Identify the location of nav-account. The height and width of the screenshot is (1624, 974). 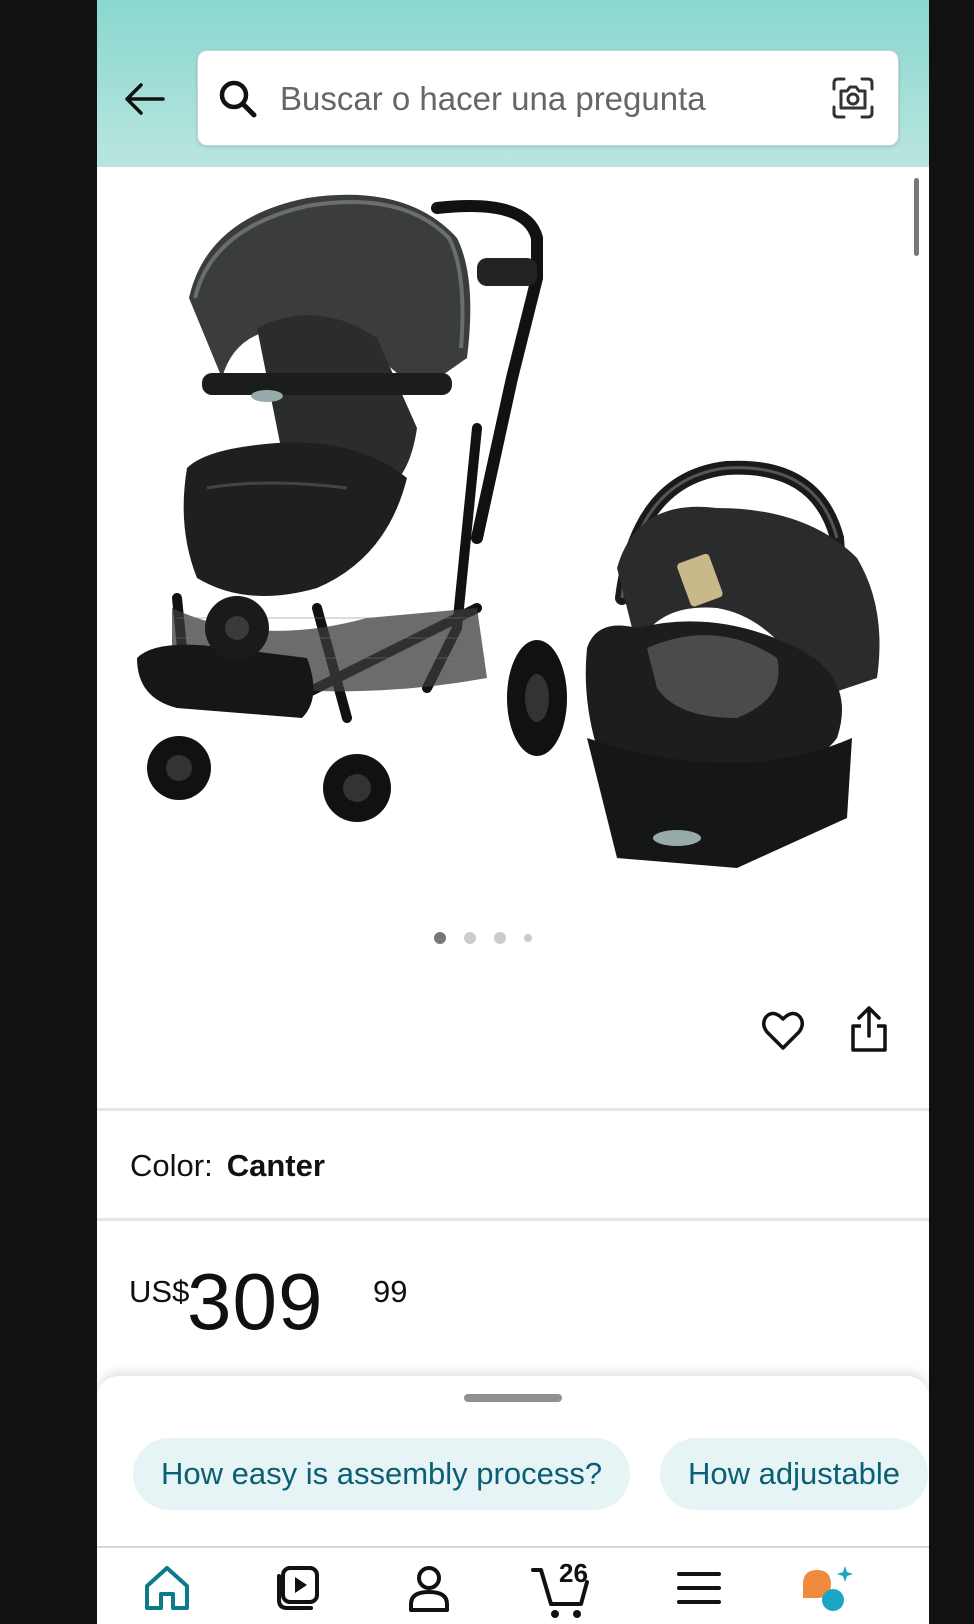
(431, 1592).